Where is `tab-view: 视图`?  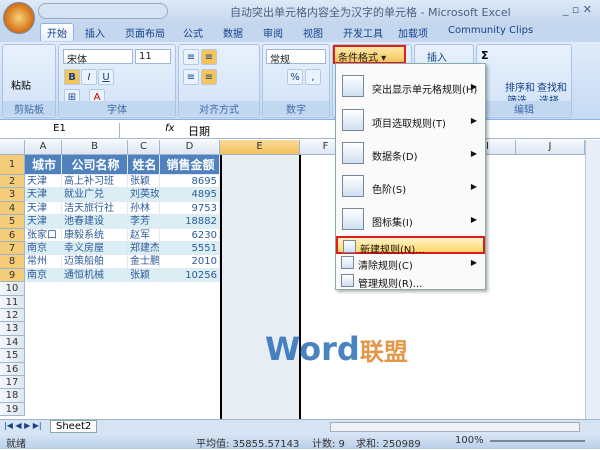
tab-view: 视图 is located at coordinates (313, 32).